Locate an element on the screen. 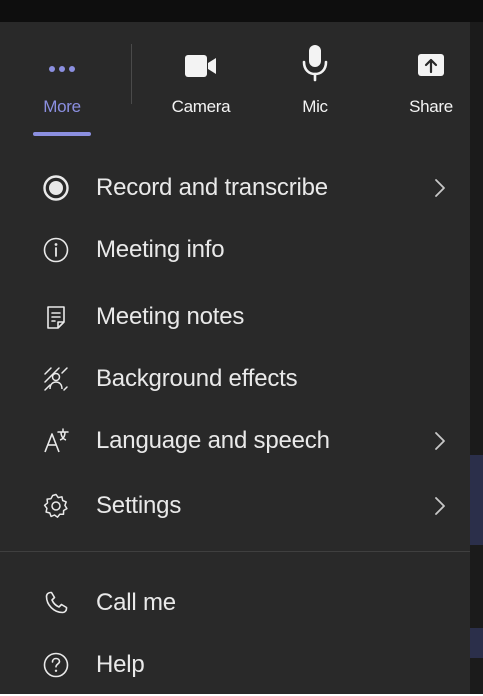 The height and width of the screenshot is (696, 483). menu-item-help: Help is located at coordinates (235, 665).